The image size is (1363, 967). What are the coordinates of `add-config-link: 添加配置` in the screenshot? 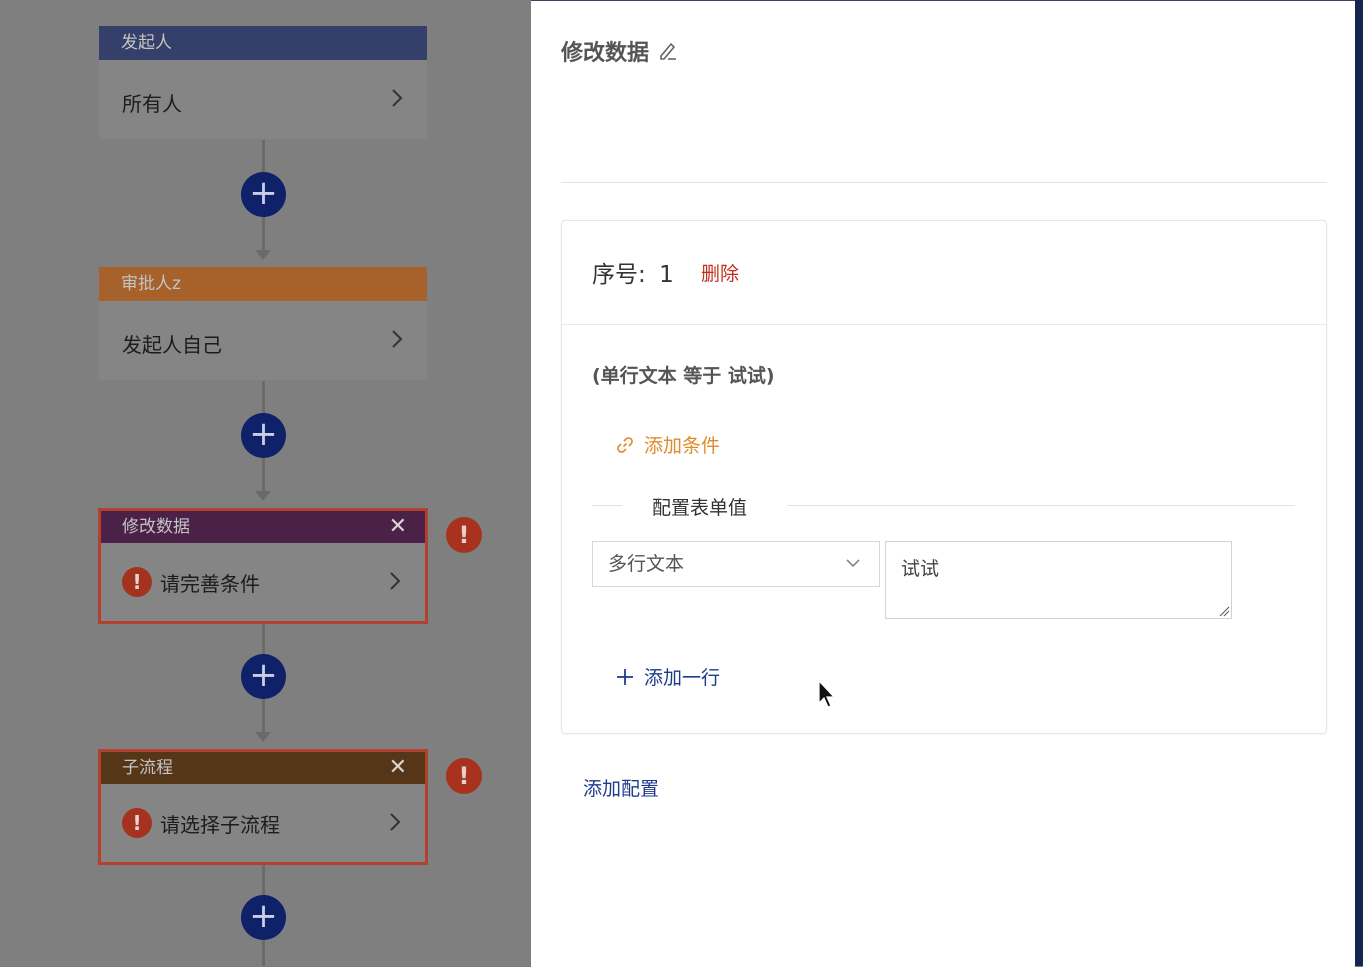 It's located at (621, 787).